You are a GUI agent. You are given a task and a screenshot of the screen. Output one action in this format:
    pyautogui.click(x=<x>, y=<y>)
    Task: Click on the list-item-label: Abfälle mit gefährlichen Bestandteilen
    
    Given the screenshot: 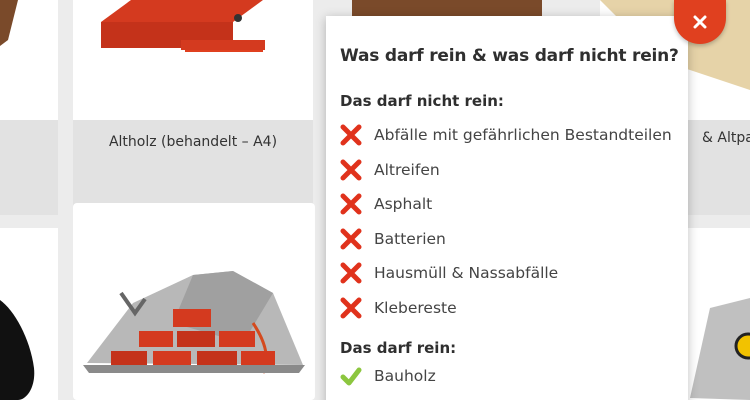 What is the action you would take?
    pyautogui.click(x=523, y=135)
    